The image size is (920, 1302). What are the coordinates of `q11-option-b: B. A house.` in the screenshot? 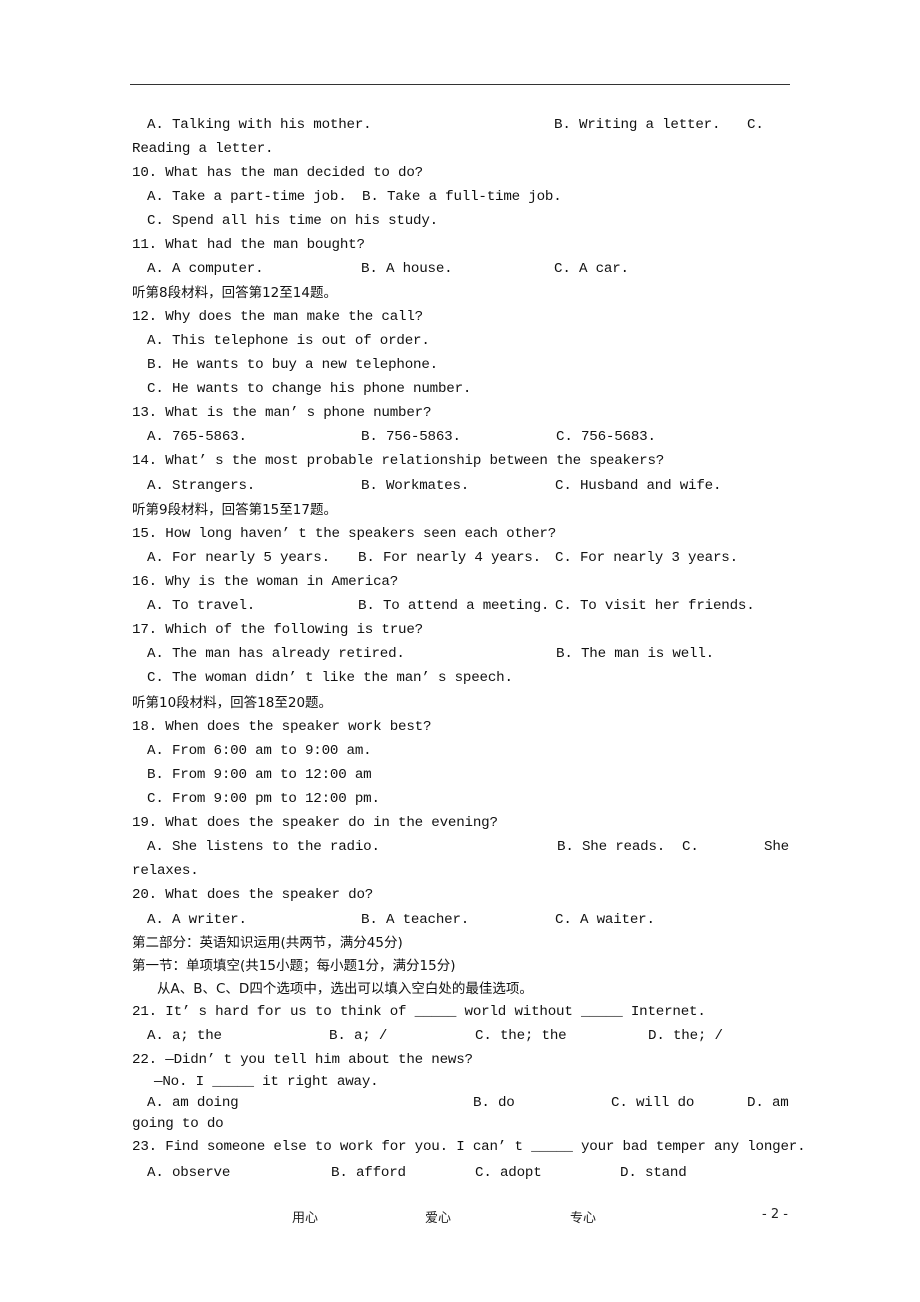 It's located at (407, 269).